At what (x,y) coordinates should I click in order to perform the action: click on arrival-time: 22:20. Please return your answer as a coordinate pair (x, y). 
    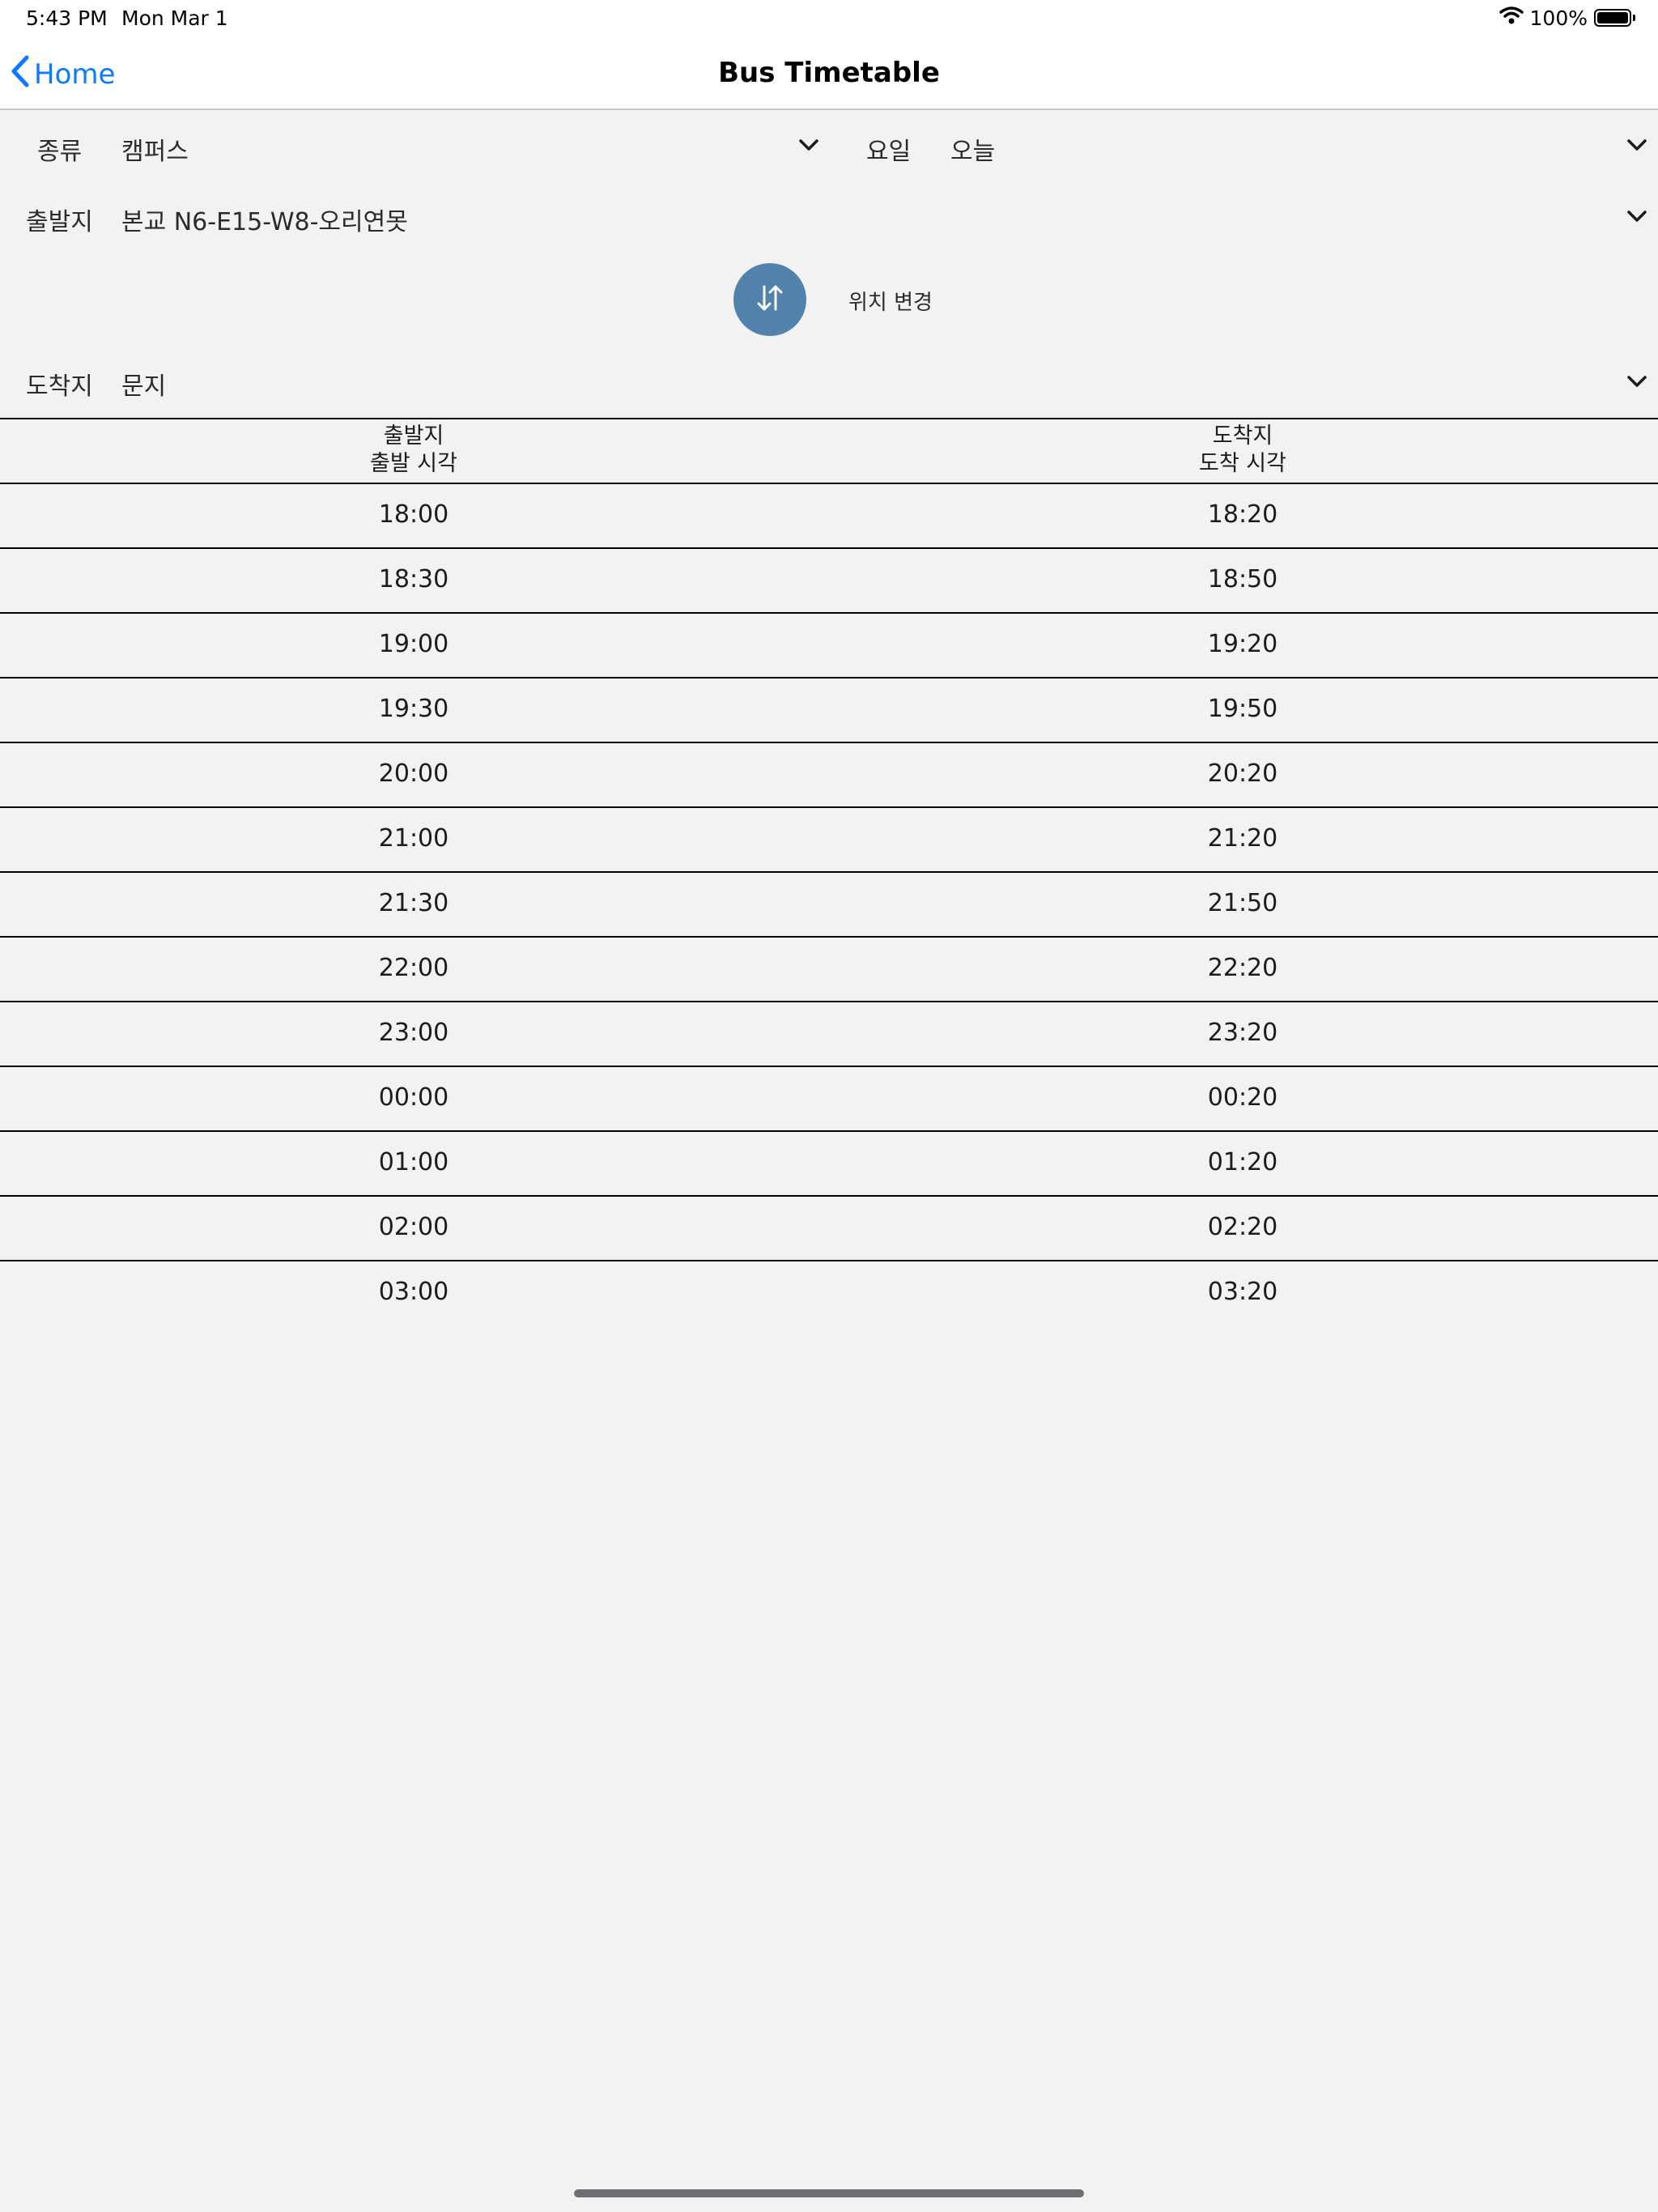
    Looking at the image, I should click on (1242, 968).